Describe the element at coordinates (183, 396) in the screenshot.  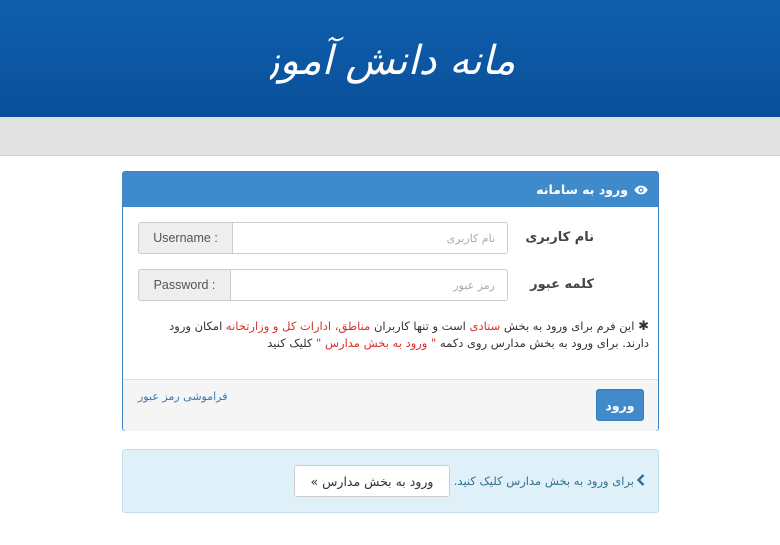
I see `forgot-password-link: فراموشی رمز عبور` at that location.